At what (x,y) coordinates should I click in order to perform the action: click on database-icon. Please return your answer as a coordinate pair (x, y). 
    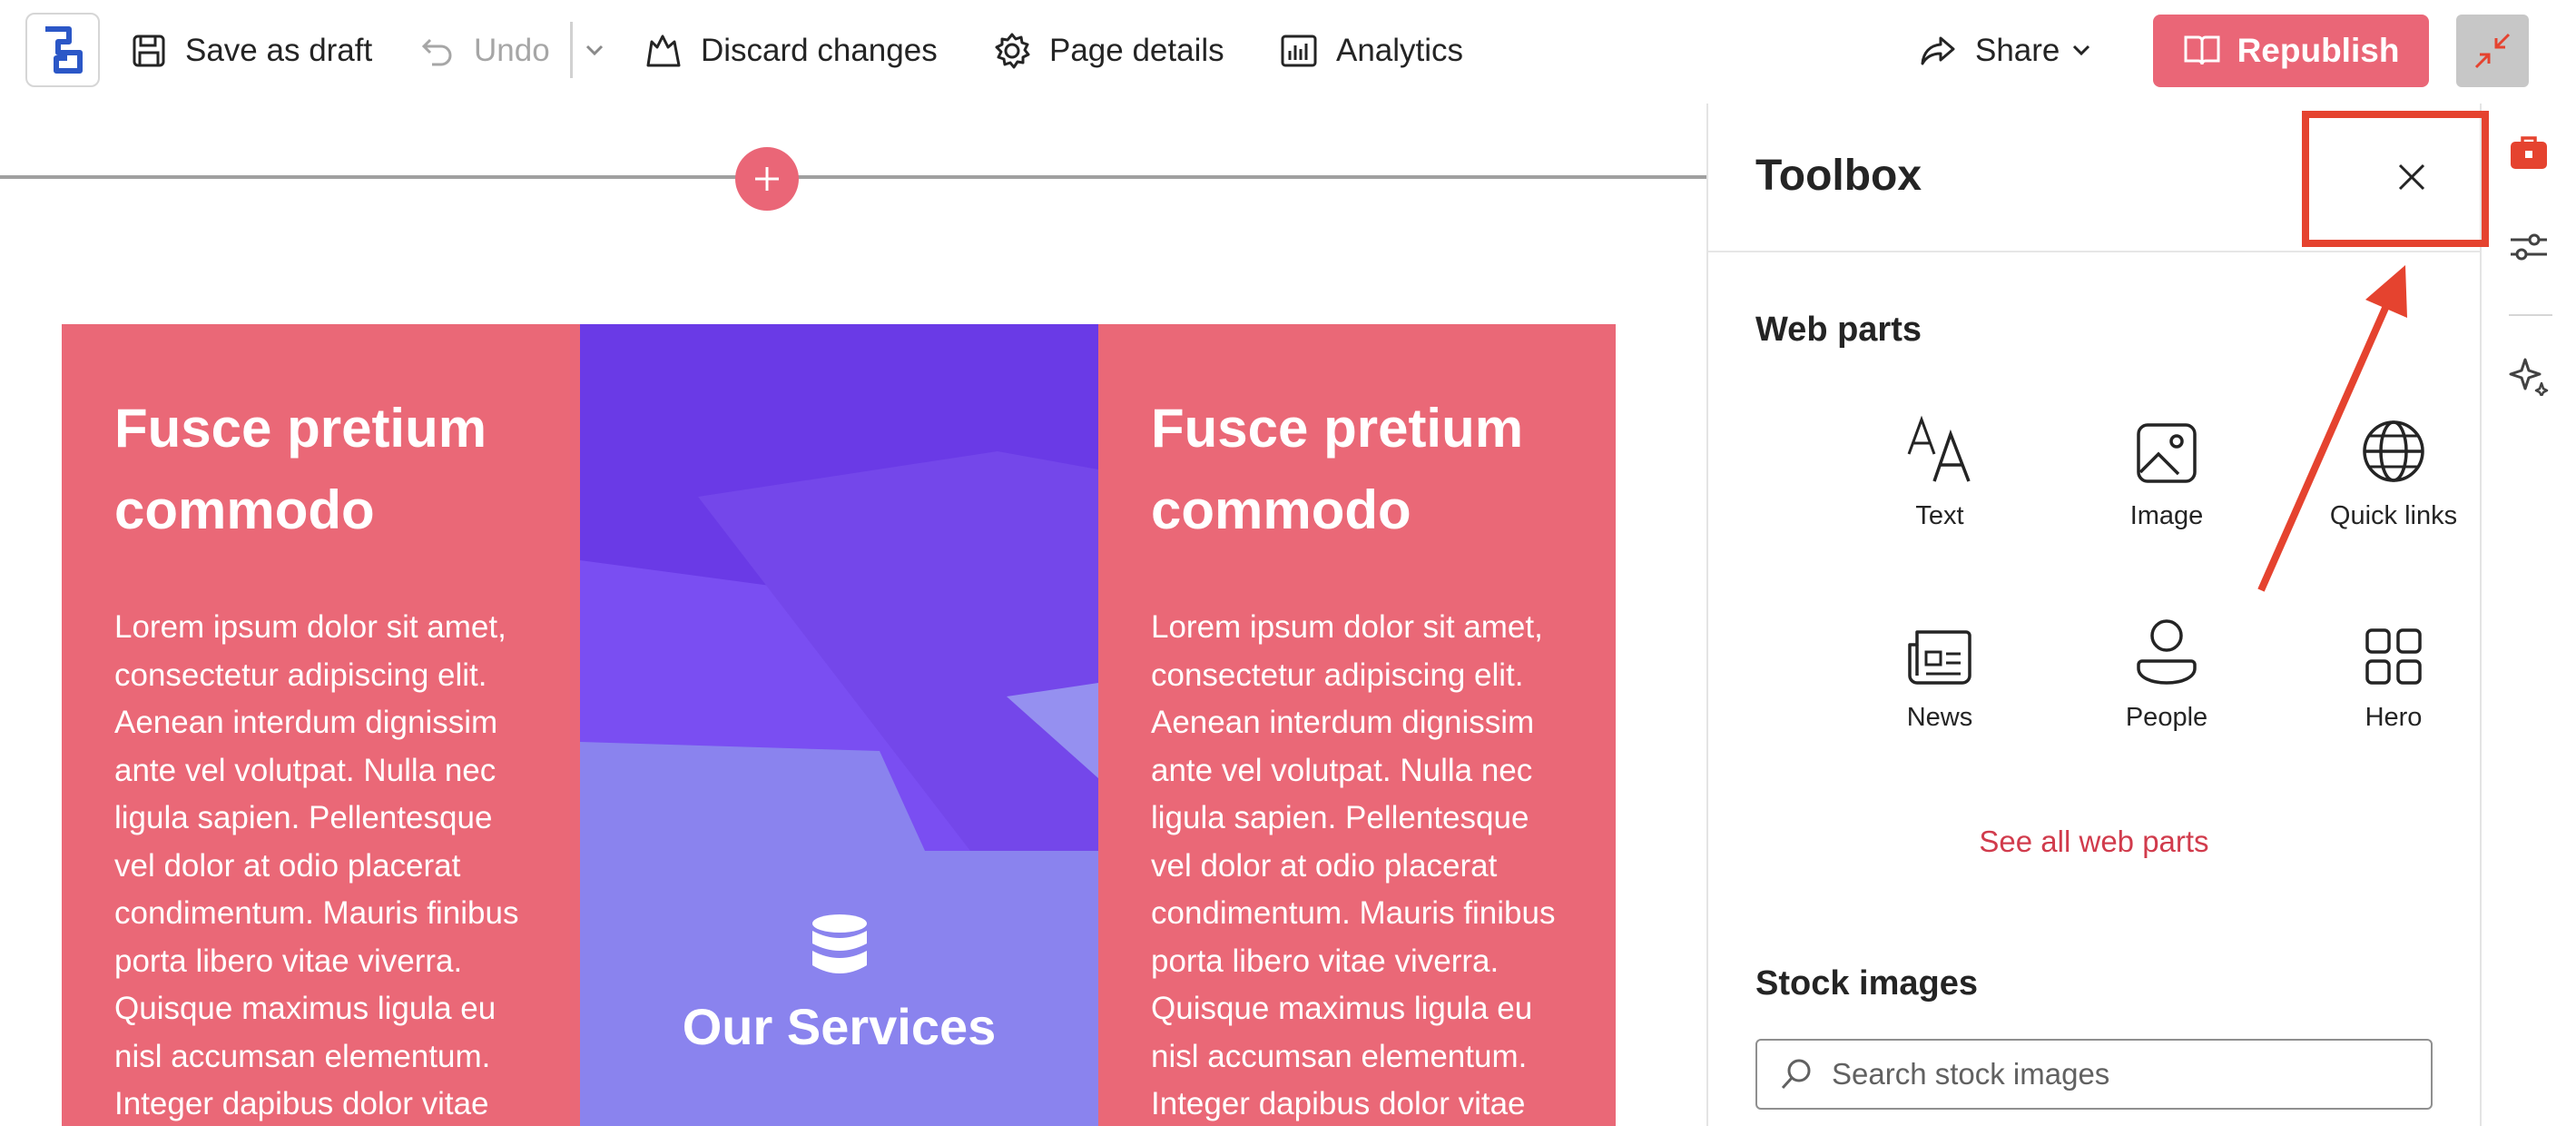
    Looking at the image, I should click on (839, 943).